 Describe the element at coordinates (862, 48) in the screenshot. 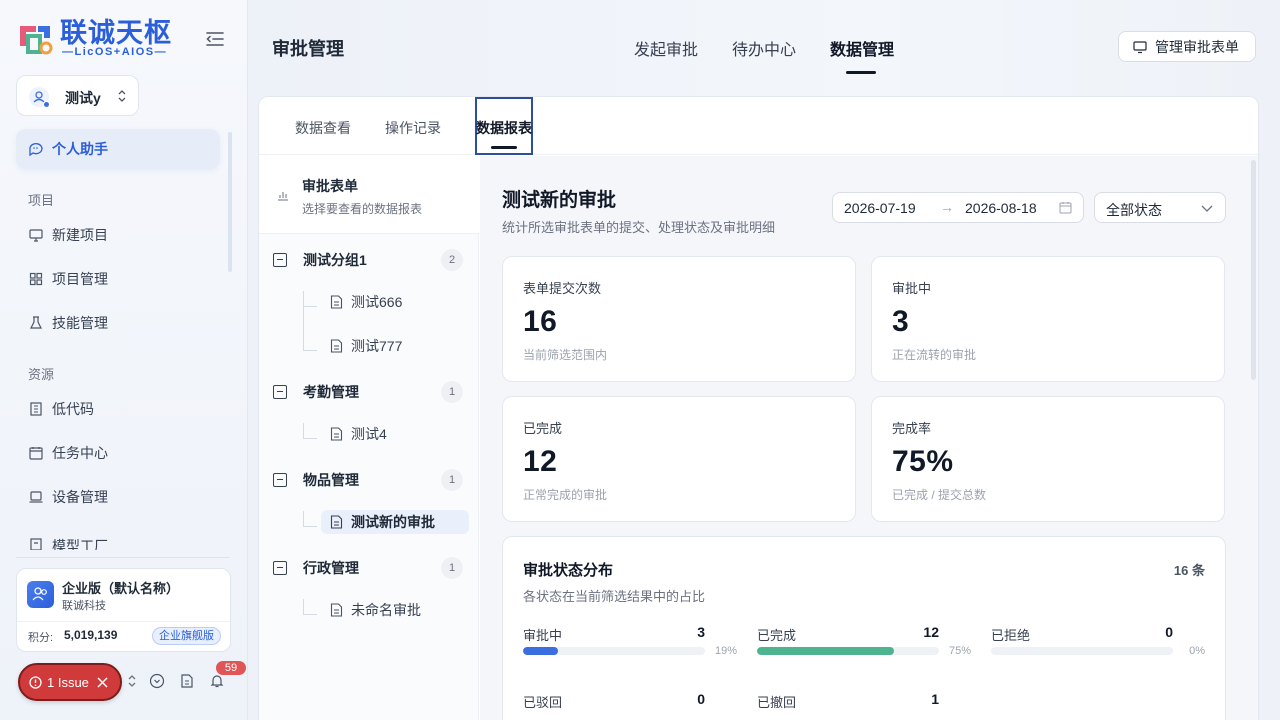

I see `tab-data-management: 数据管理` at that location.